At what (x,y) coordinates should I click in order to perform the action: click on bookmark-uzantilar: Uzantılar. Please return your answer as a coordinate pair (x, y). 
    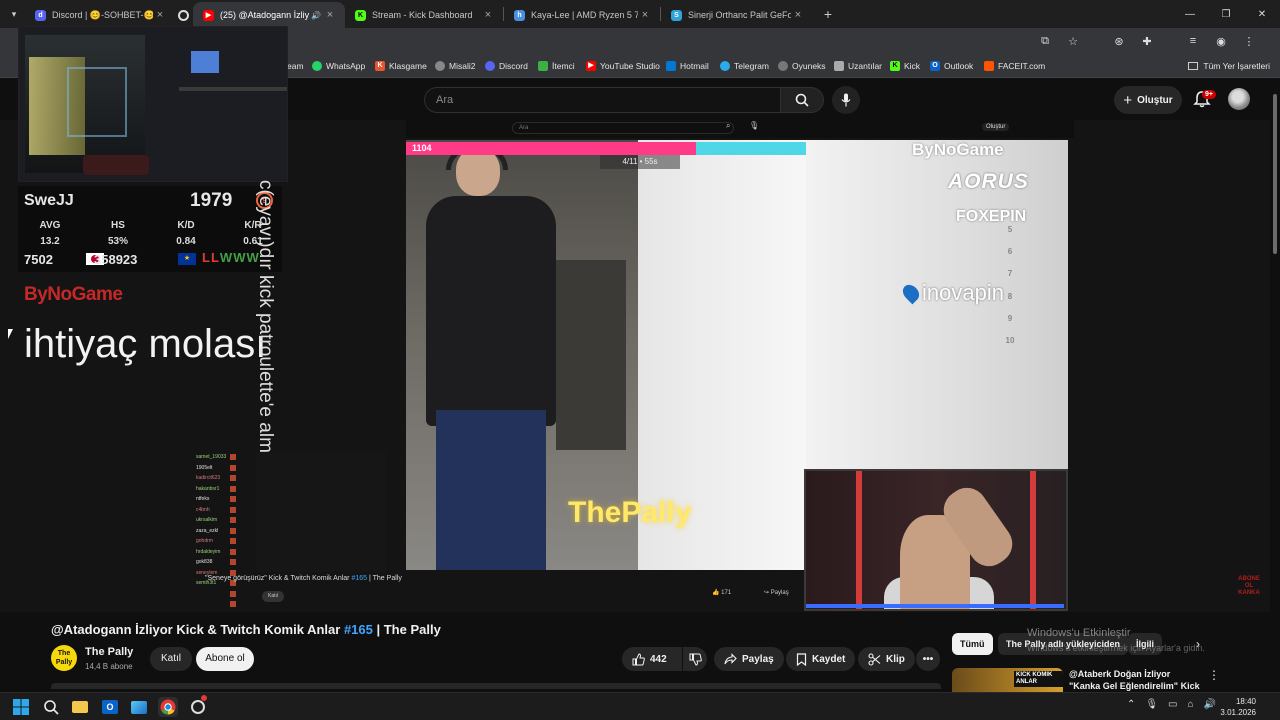
    Looking at the image, I should click on (858, 66).